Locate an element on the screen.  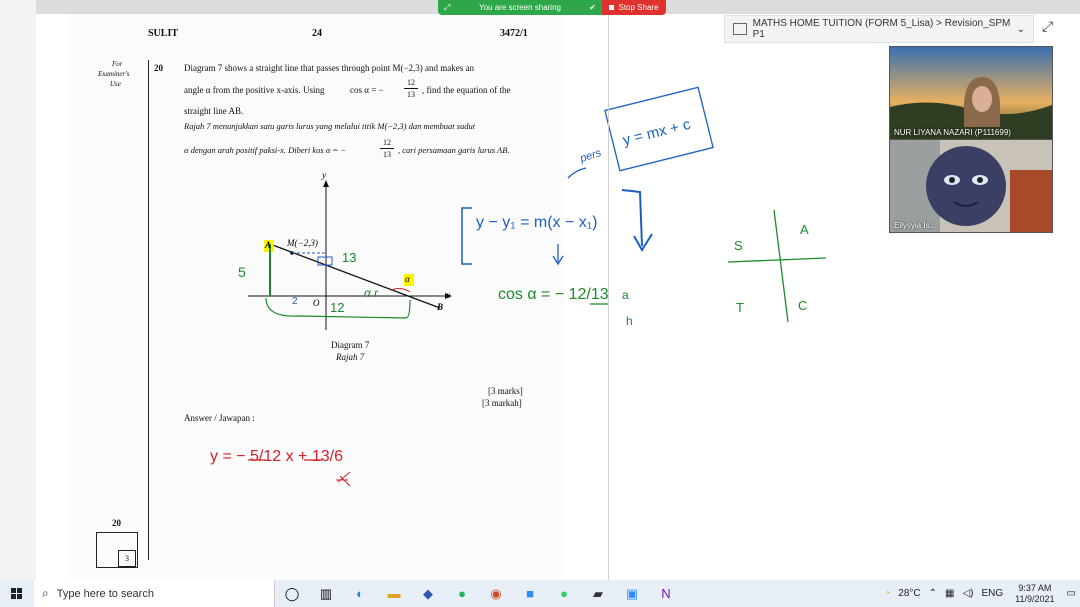
weather-icon: ◔ is located at coordinates (887, 593).